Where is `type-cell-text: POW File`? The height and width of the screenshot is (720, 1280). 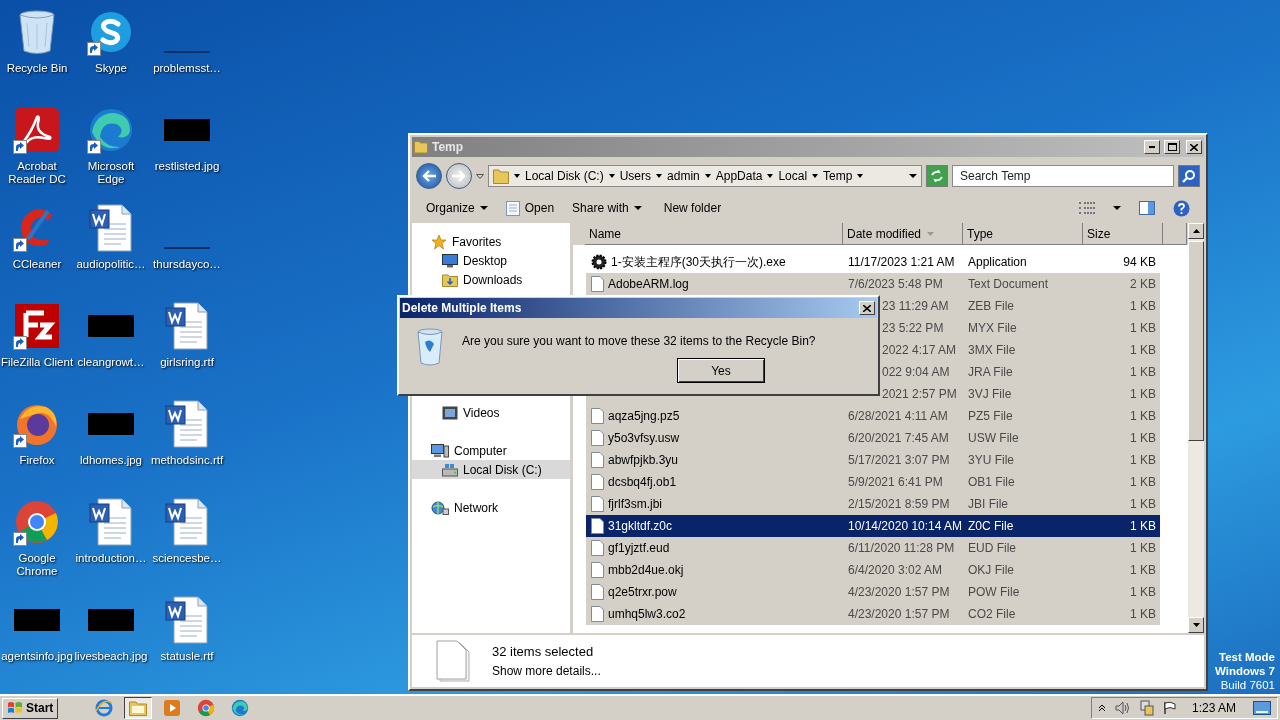 type-cell-text: POW File is located at coordinates (994, 592).